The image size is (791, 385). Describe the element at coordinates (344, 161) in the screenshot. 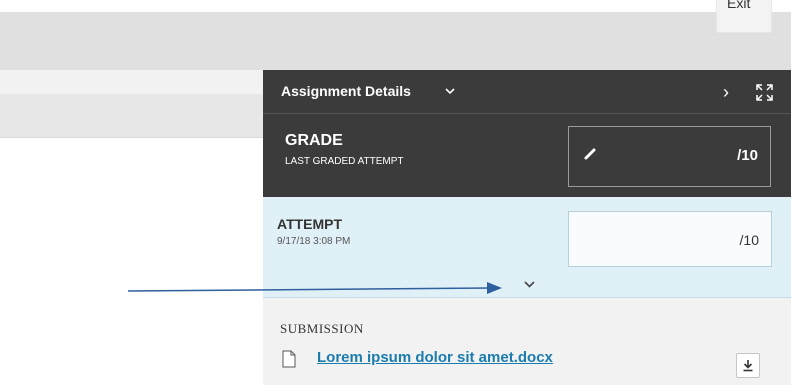

I see `grade-sublabel: LAST GRADED ATTEMPT` at that location.